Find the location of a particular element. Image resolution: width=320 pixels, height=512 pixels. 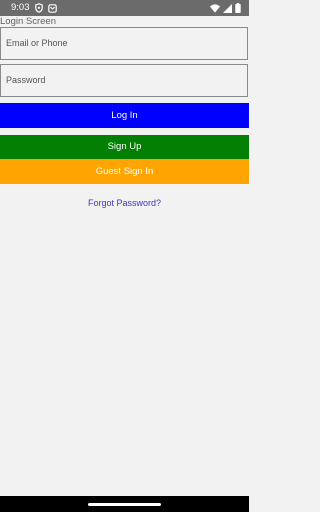

navigation-bar is located at coordinates (124, 504).